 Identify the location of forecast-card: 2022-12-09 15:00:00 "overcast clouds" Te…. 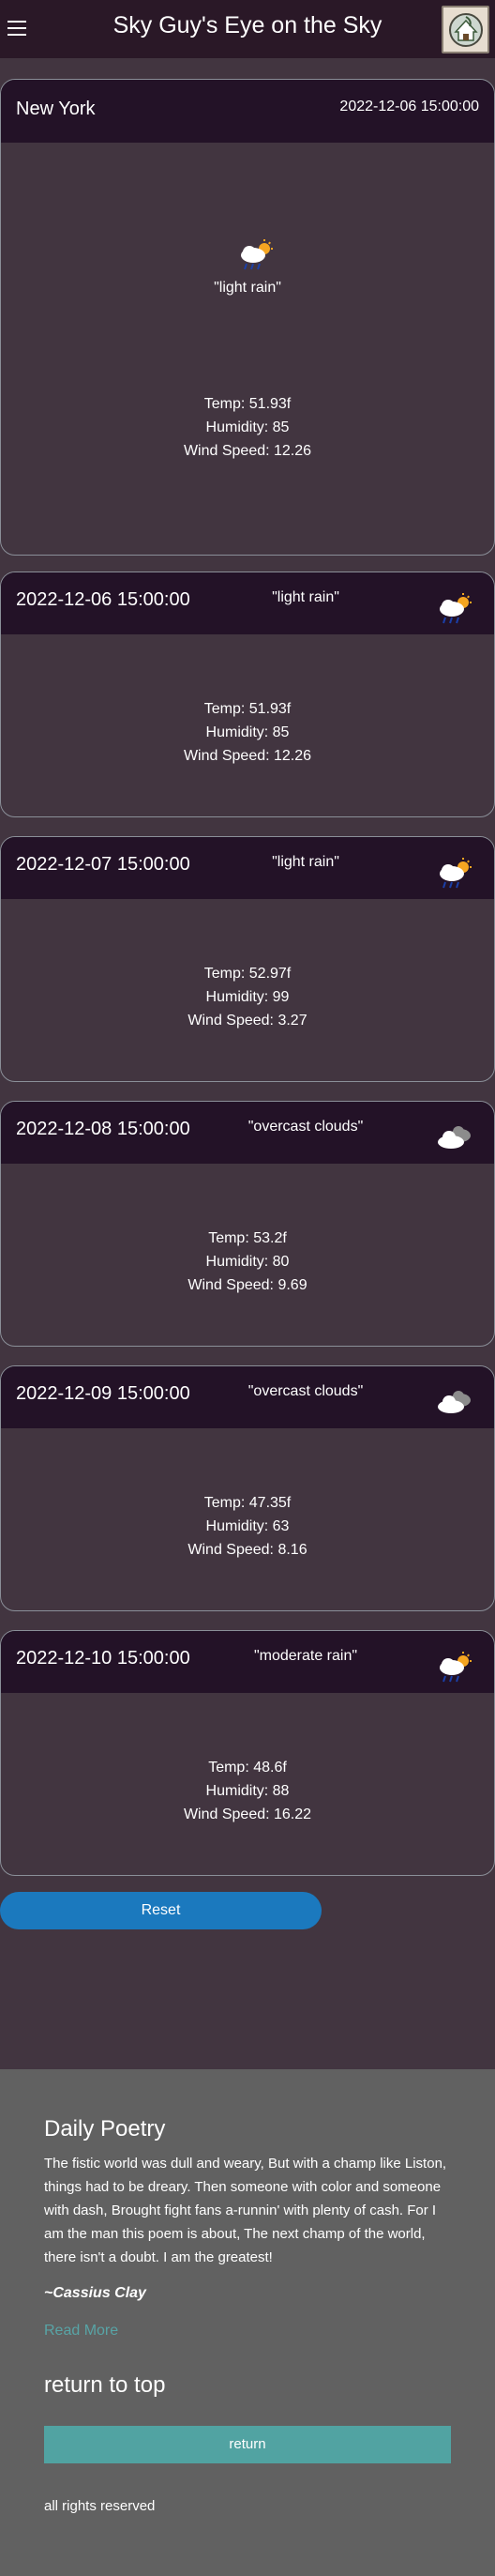
(247, 1488).